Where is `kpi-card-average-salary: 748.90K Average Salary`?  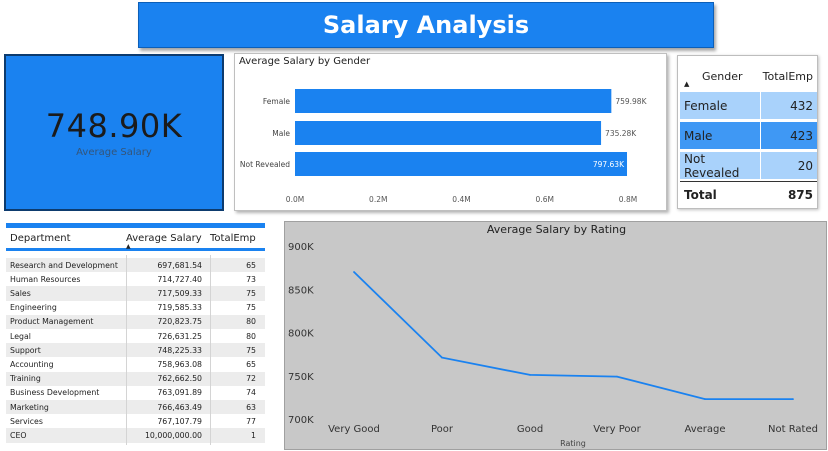 kpi-card-average-salary: 748.90K Average Salary is located at coordinates (114, 132).